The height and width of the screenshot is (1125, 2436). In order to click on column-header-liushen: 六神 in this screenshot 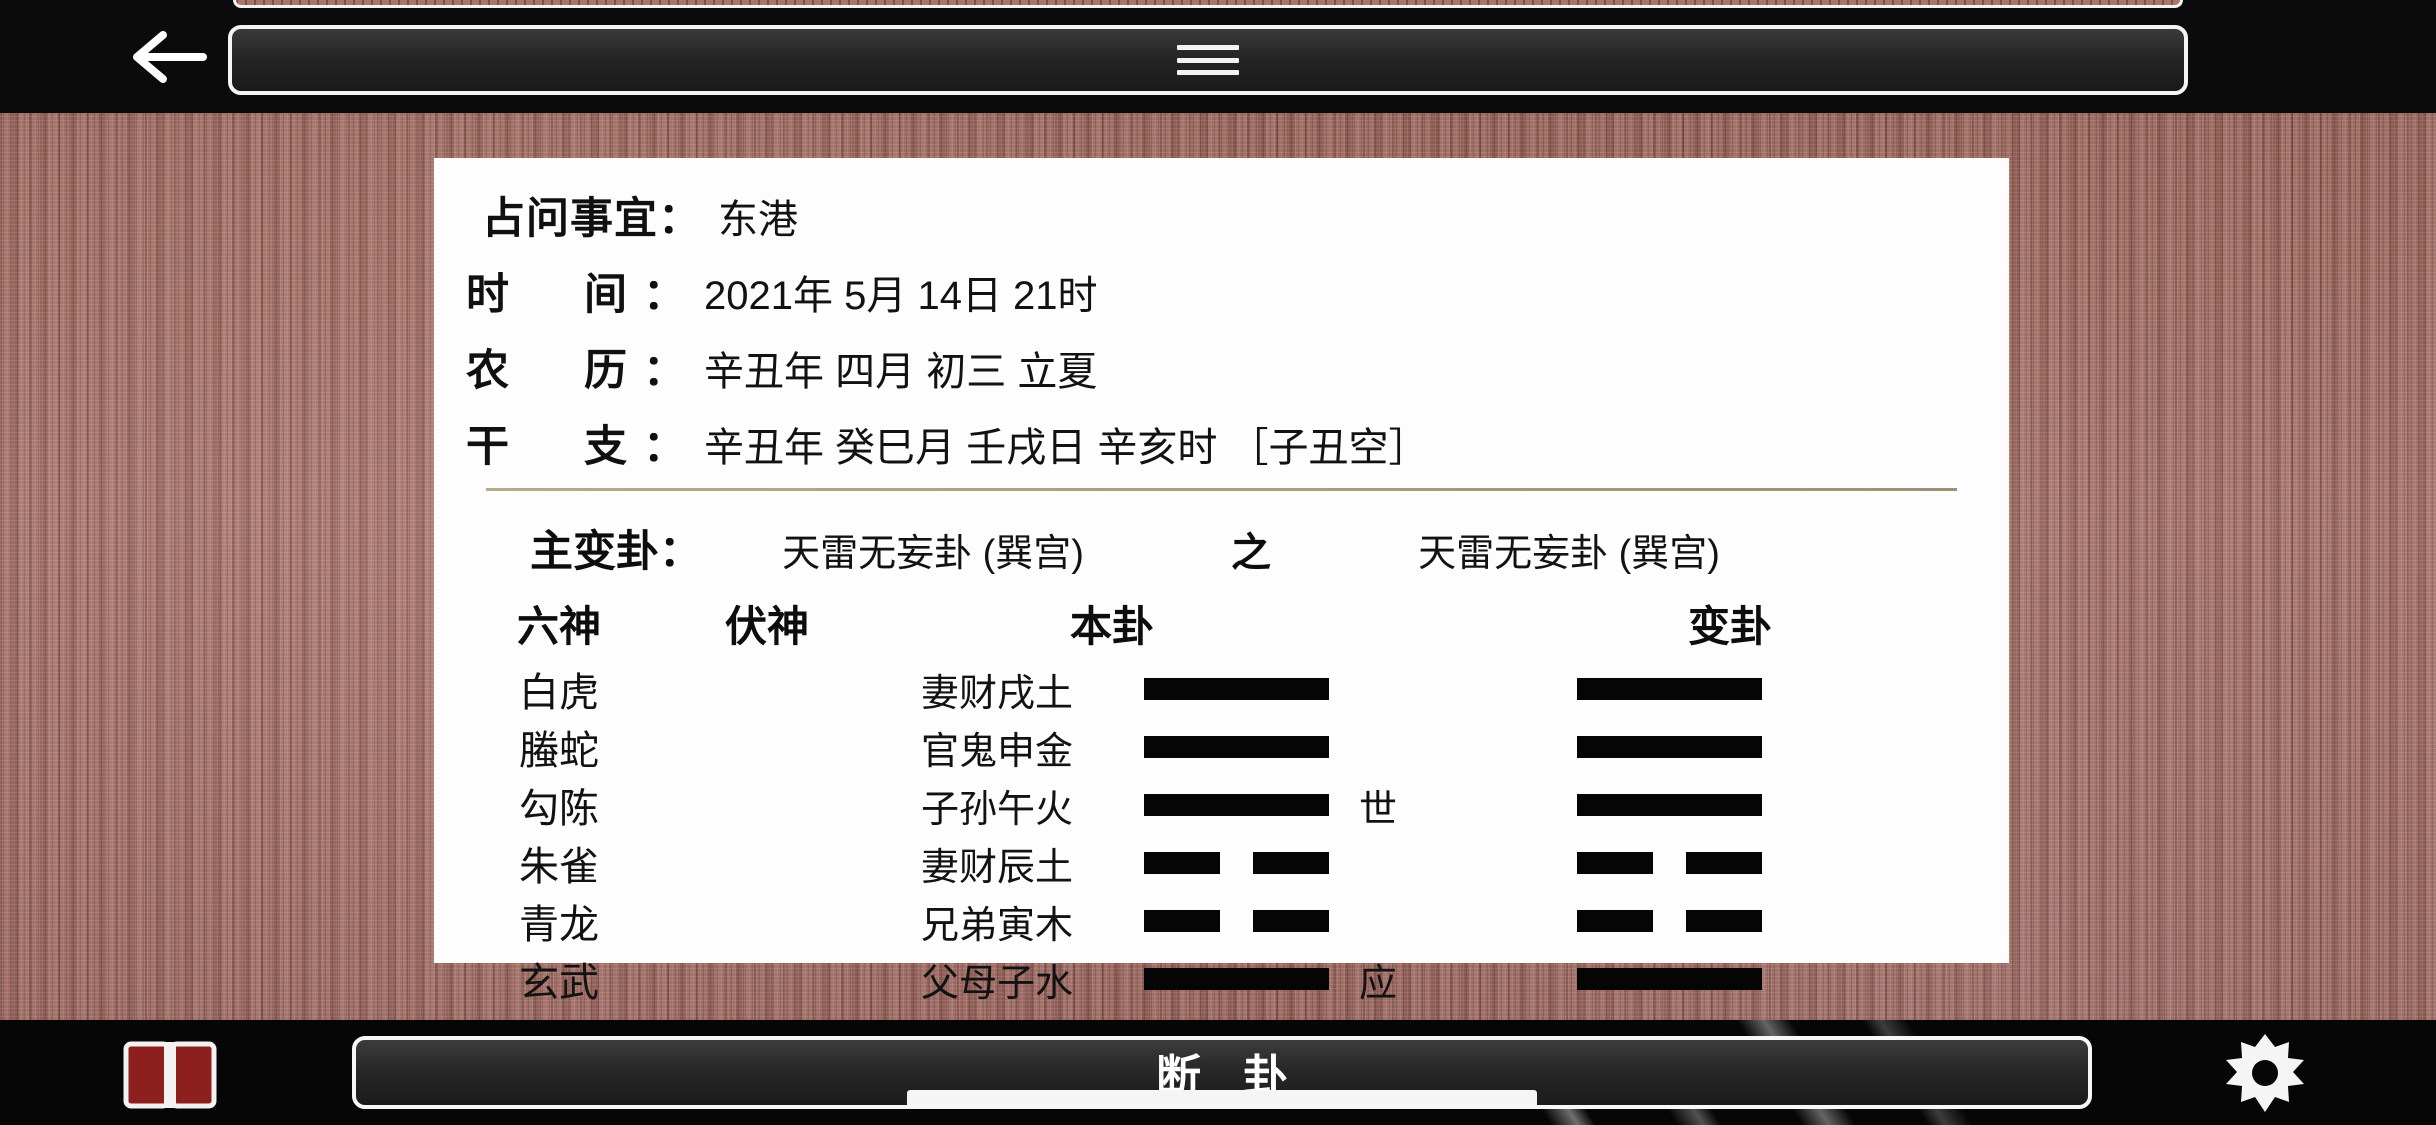, I will do `click(558, 626)`.